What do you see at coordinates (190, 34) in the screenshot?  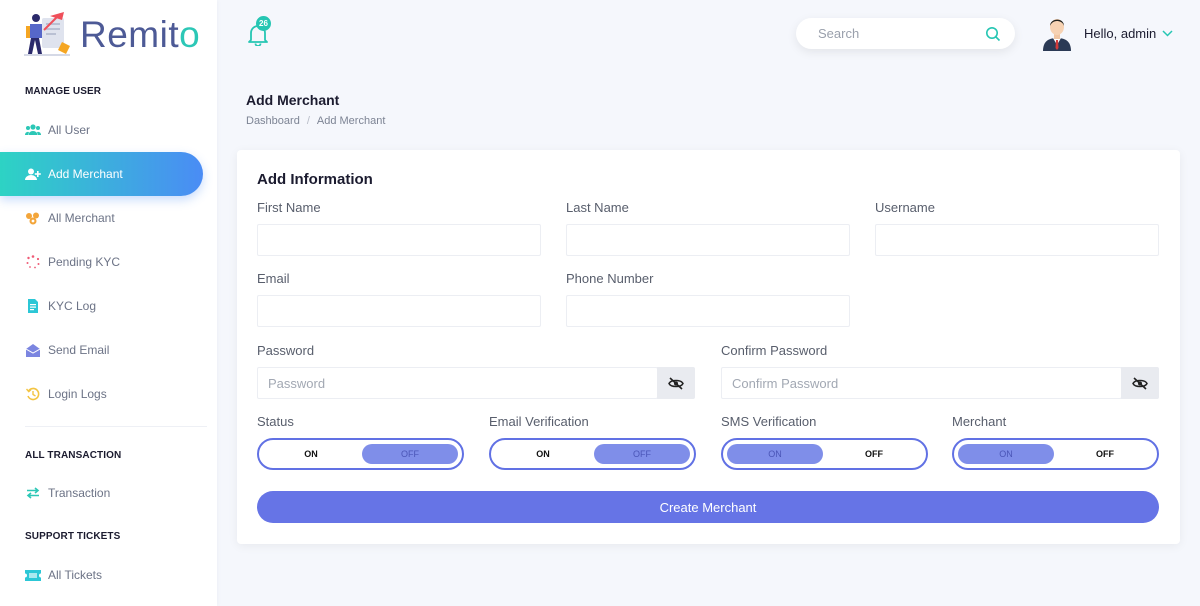 I see `brand-name-accent: o` at bounding box center [190, 34].